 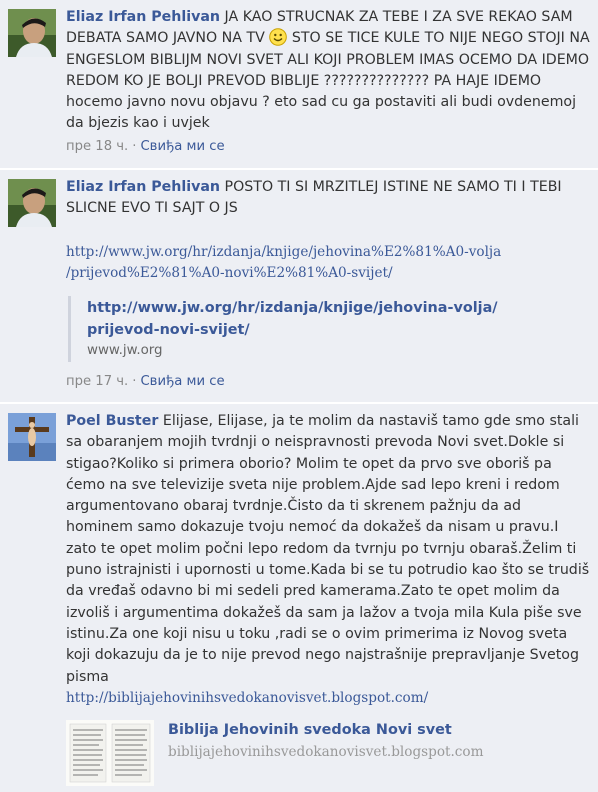 I want to click on share-title-line2: prijevod-novi-svijet/, so click(x=338, y=330).